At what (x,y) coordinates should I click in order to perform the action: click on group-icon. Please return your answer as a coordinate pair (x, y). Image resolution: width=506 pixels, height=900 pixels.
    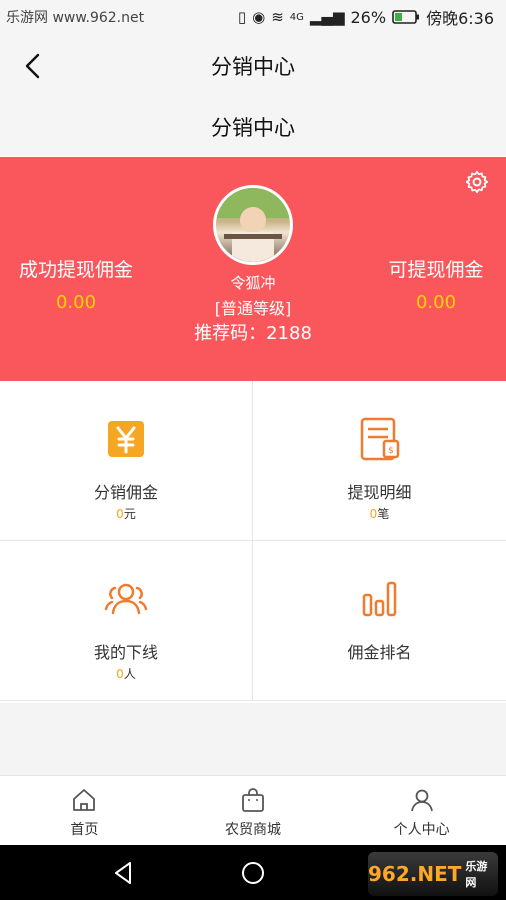
    Looking at the image, I should click on (126, 599).